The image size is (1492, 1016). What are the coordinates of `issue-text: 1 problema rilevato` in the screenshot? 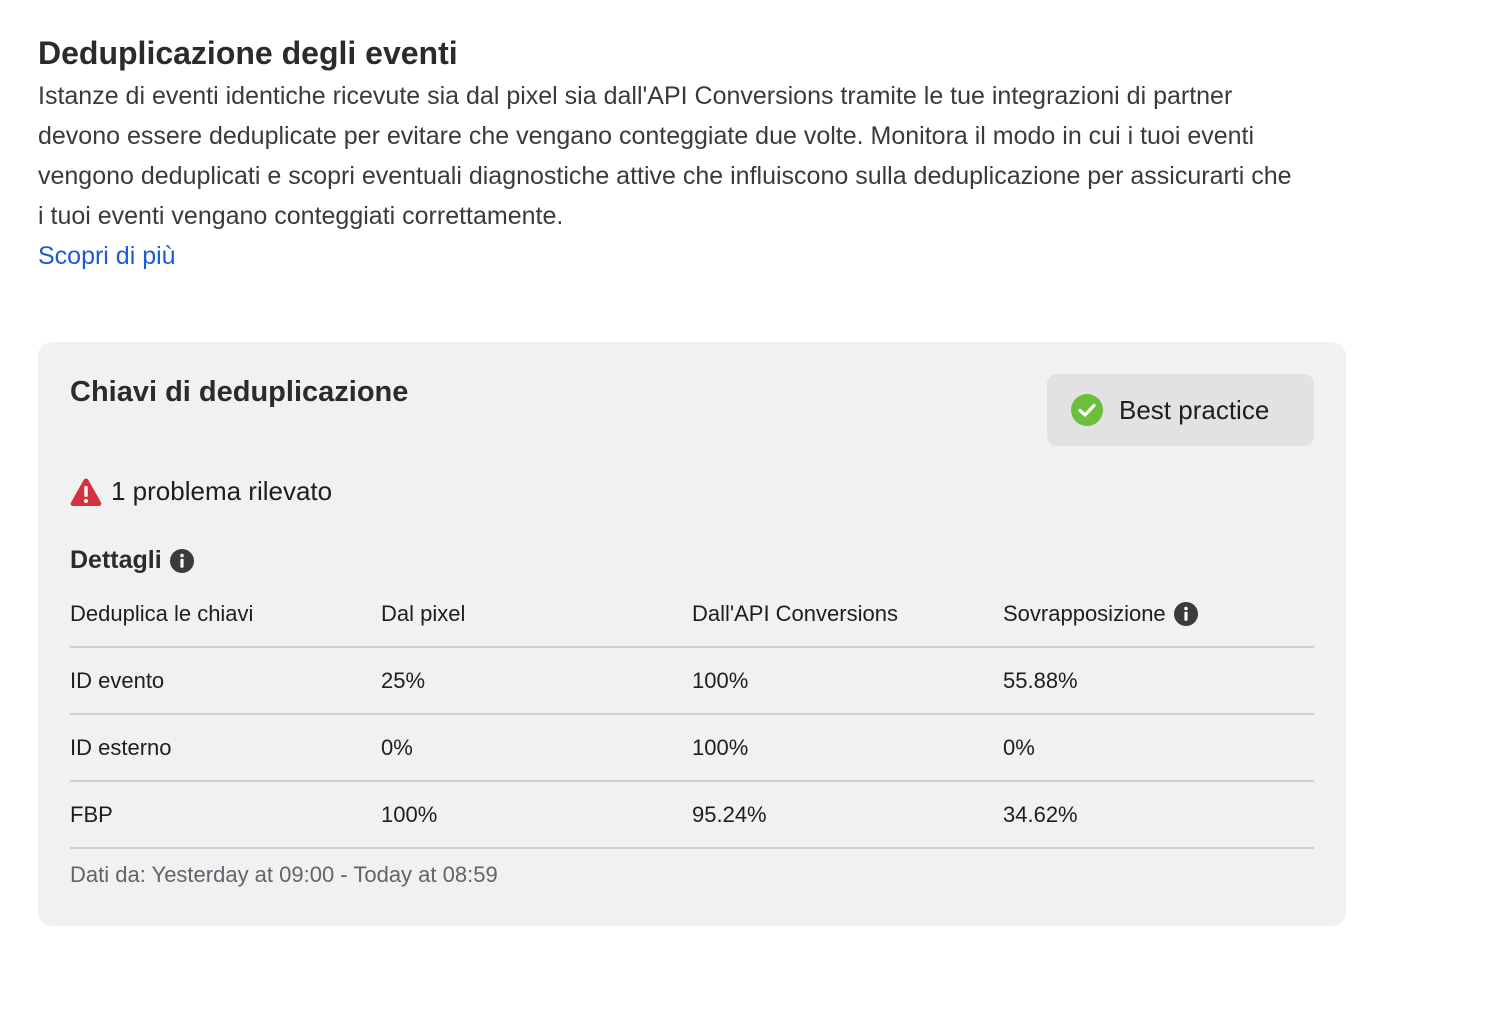 It's located at (222, 491).